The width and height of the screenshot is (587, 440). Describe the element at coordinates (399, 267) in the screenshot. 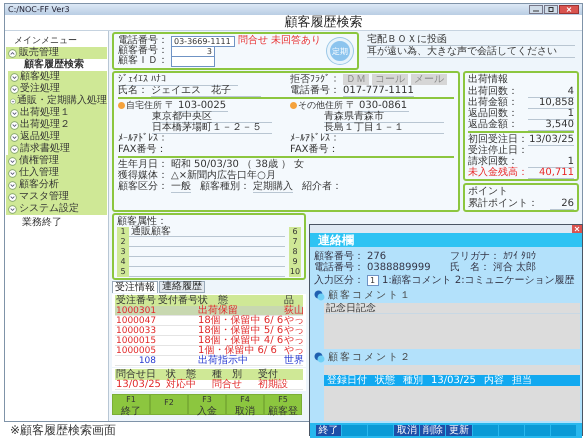

I see `field-value: 0388889999` at that location.